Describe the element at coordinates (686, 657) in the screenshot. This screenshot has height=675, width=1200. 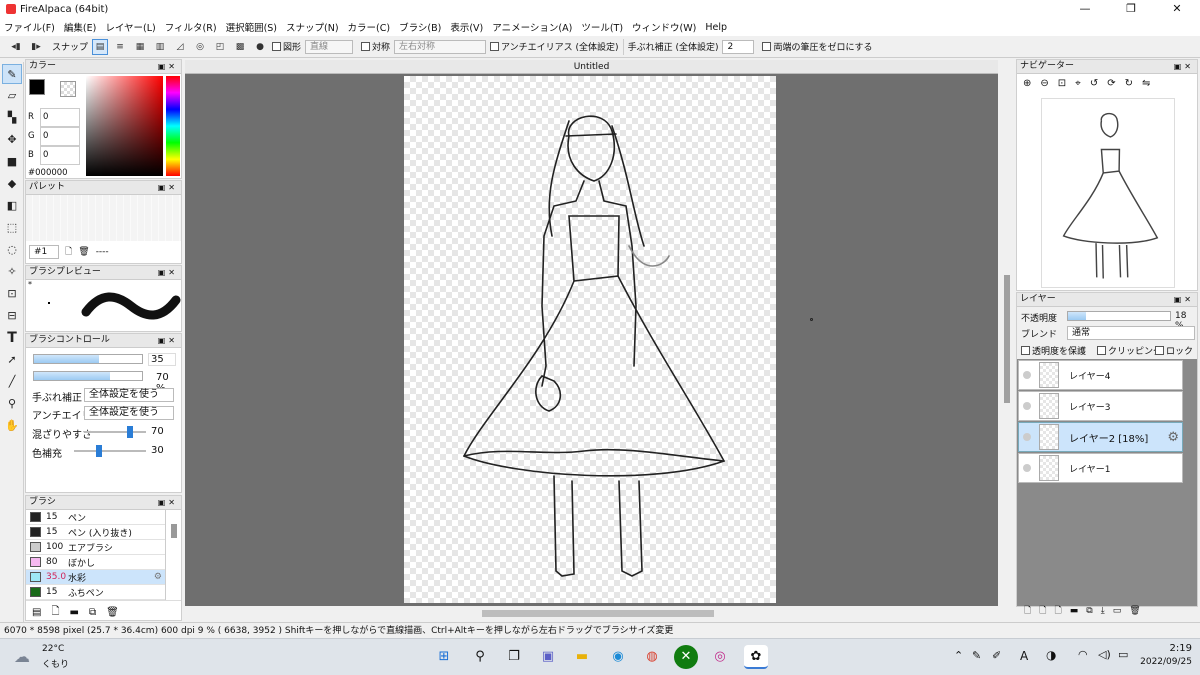
I see `xbox-icon: ✕` at that location.